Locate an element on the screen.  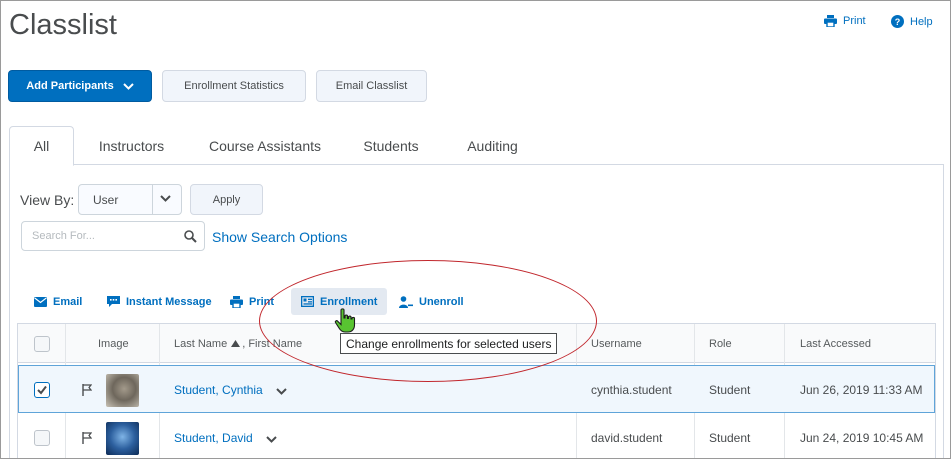
name-cell: Student, Cynthia is located at coordinates (230, 390).